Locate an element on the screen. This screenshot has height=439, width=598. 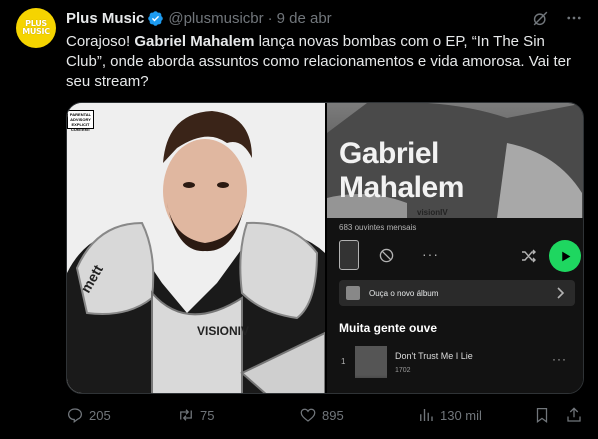
verified-badge-icon is located at coordinates (155, 18).